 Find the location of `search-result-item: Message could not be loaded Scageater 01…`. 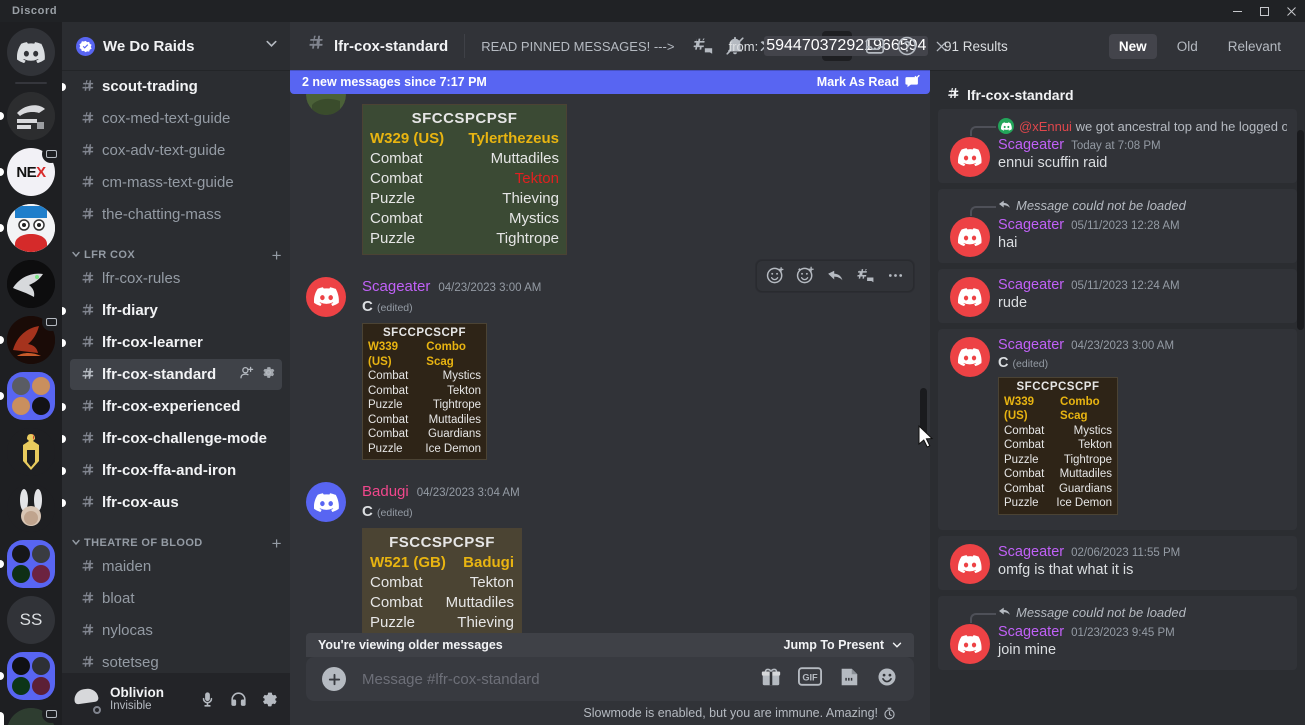

search-result-item: Message could not be loaded Scageater 01… is located at coordinates (1117, 632).